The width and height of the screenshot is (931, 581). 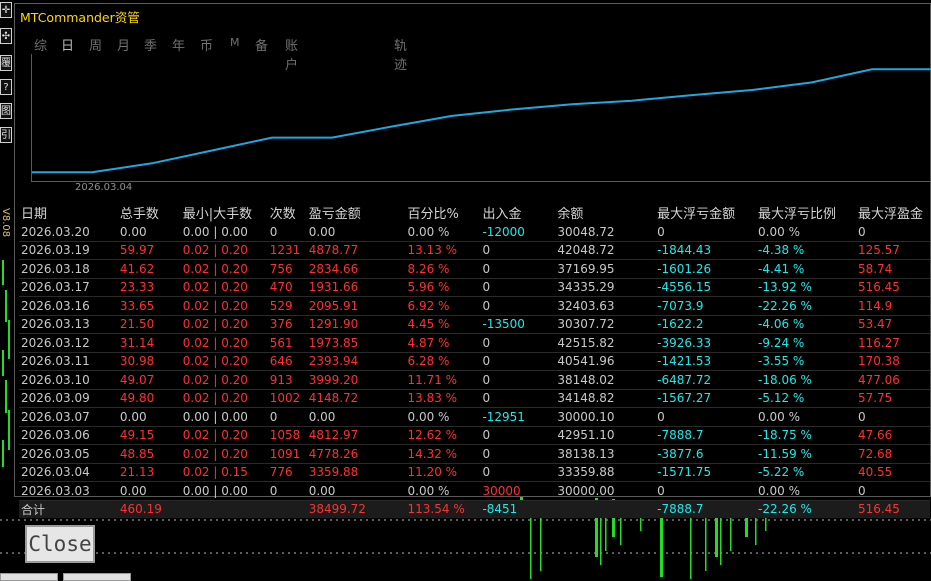 I want to click on table-cell: 40541.96, so click(x=605, y=361).